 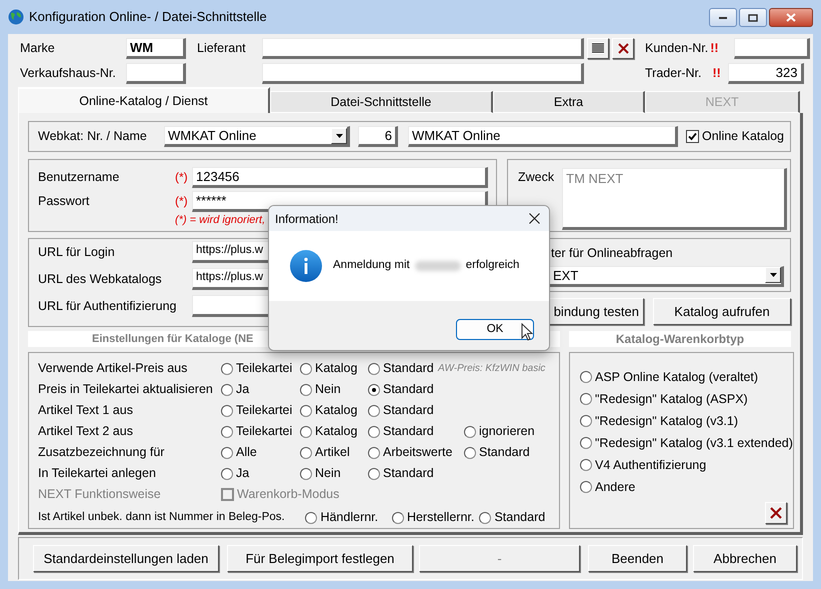 What do you see at coordinates (495, 329) in the screenshot?
I see `ok-button: OK` at bounding box center [495, 329].